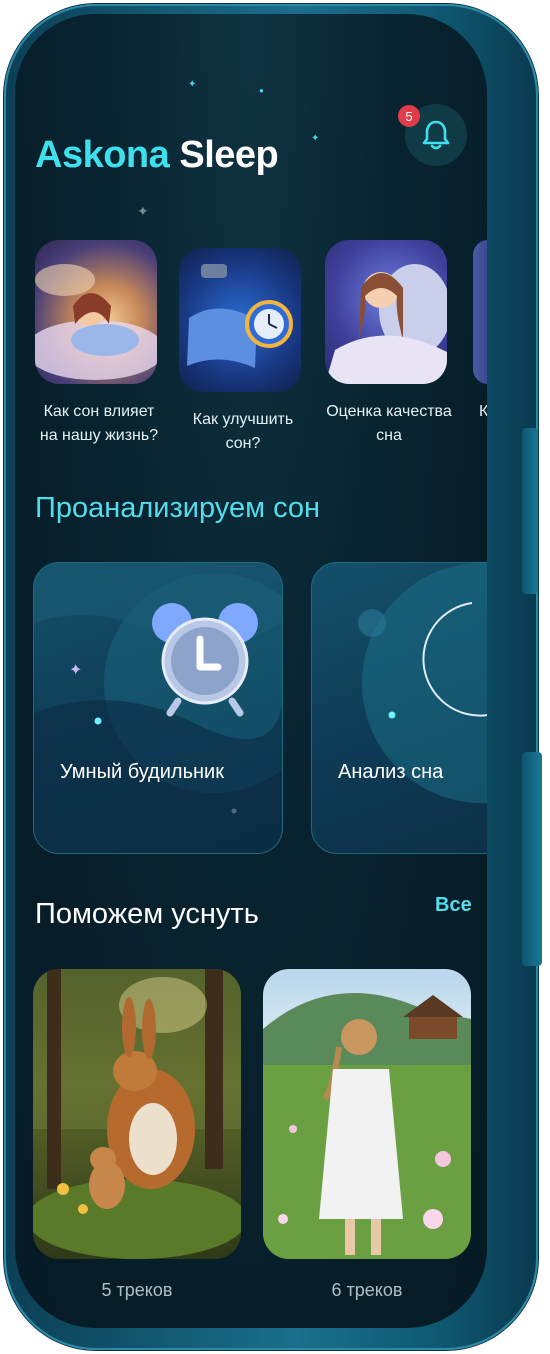 This screenshot has width=550, height=1354. Describe the element at coordinates (178, 508) in the screenshot. I see `analyze-section-title: Проанализируем сон` at that location.